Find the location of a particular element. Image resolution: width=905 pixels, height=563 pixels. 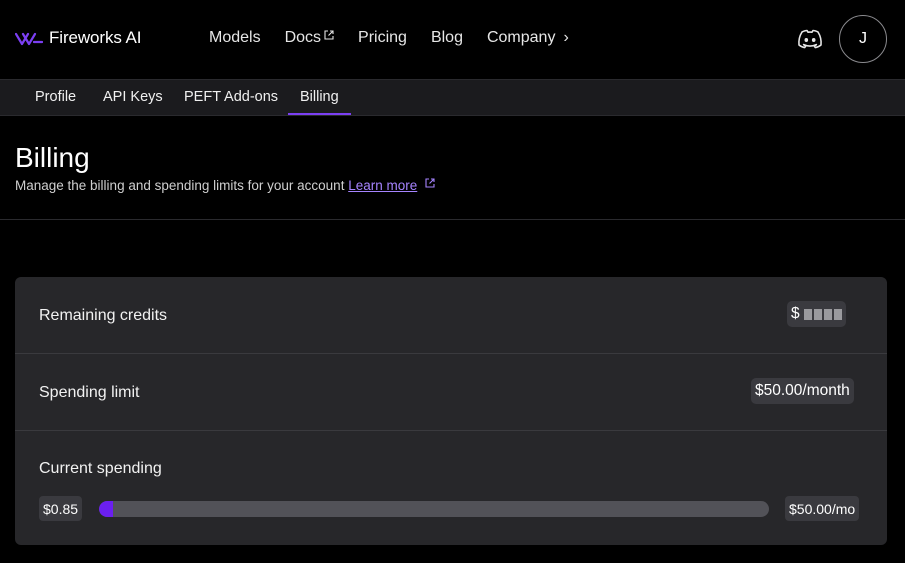

avatar-initial: J is located at coordinates (863, 38).